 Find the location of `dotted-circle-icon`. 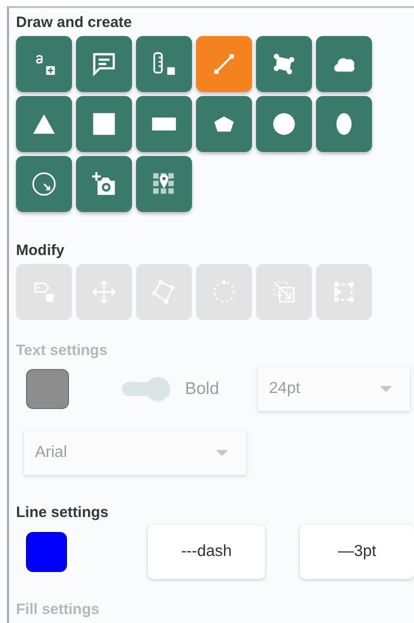

dotted-circle-icon is located at coordinates (224, 292).